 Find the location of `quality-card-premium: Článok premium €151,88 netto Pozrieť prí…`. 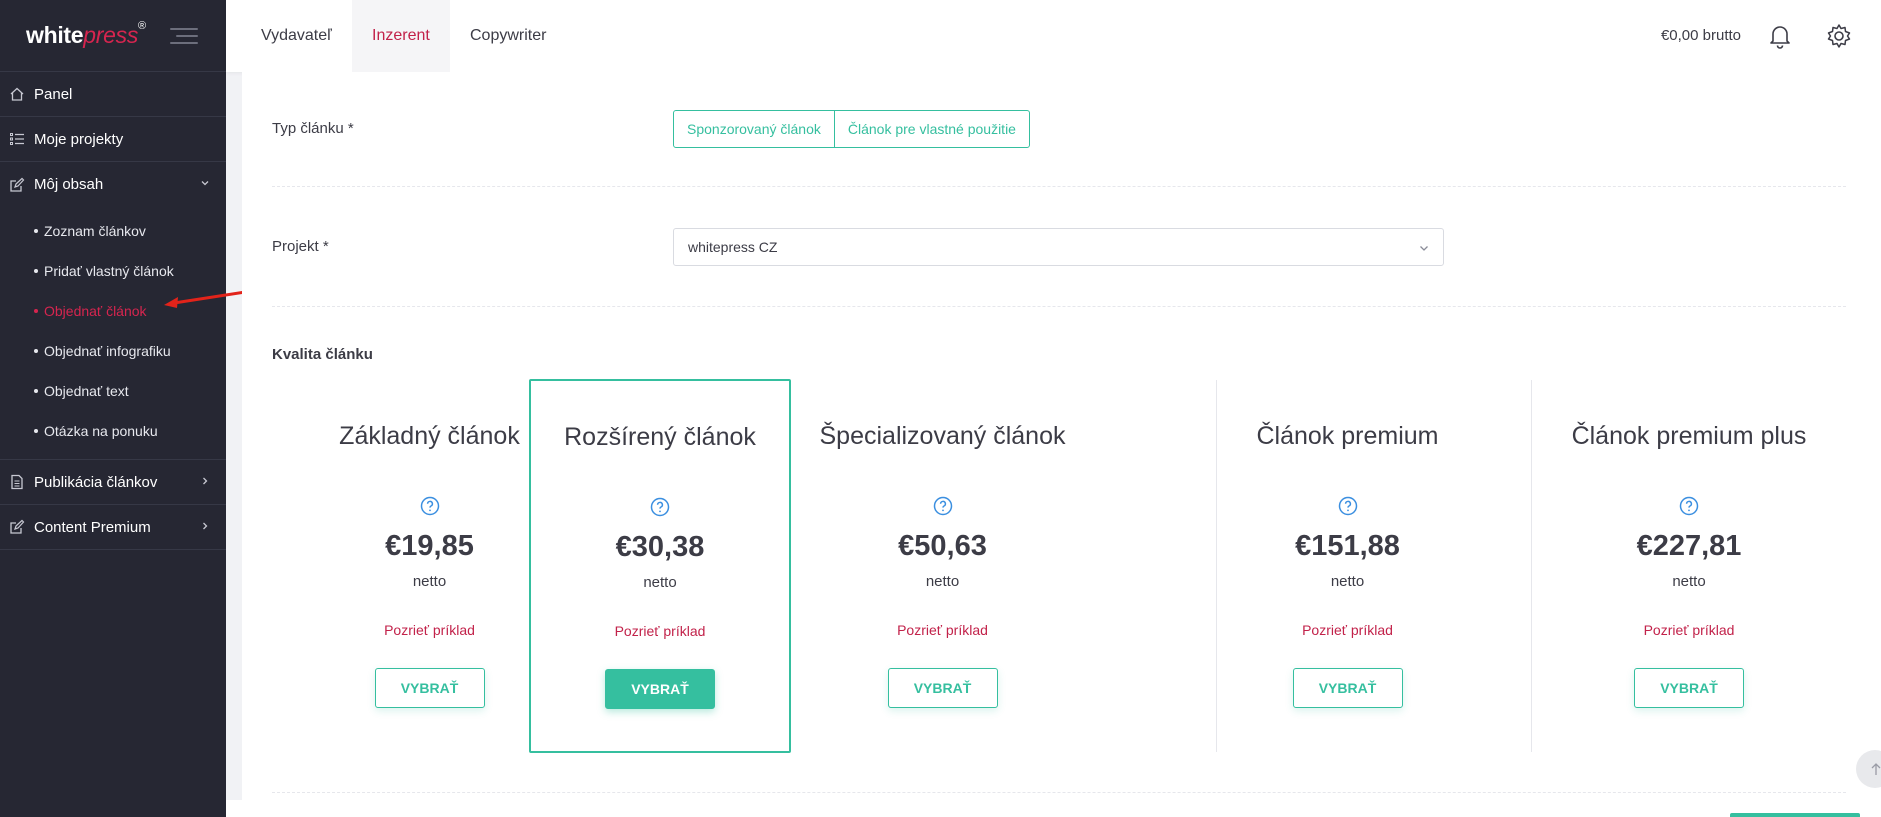

quality-card-premium: Článok premium €151,88 netto Pozrieť prí… is located at coordinates (1347, 566).